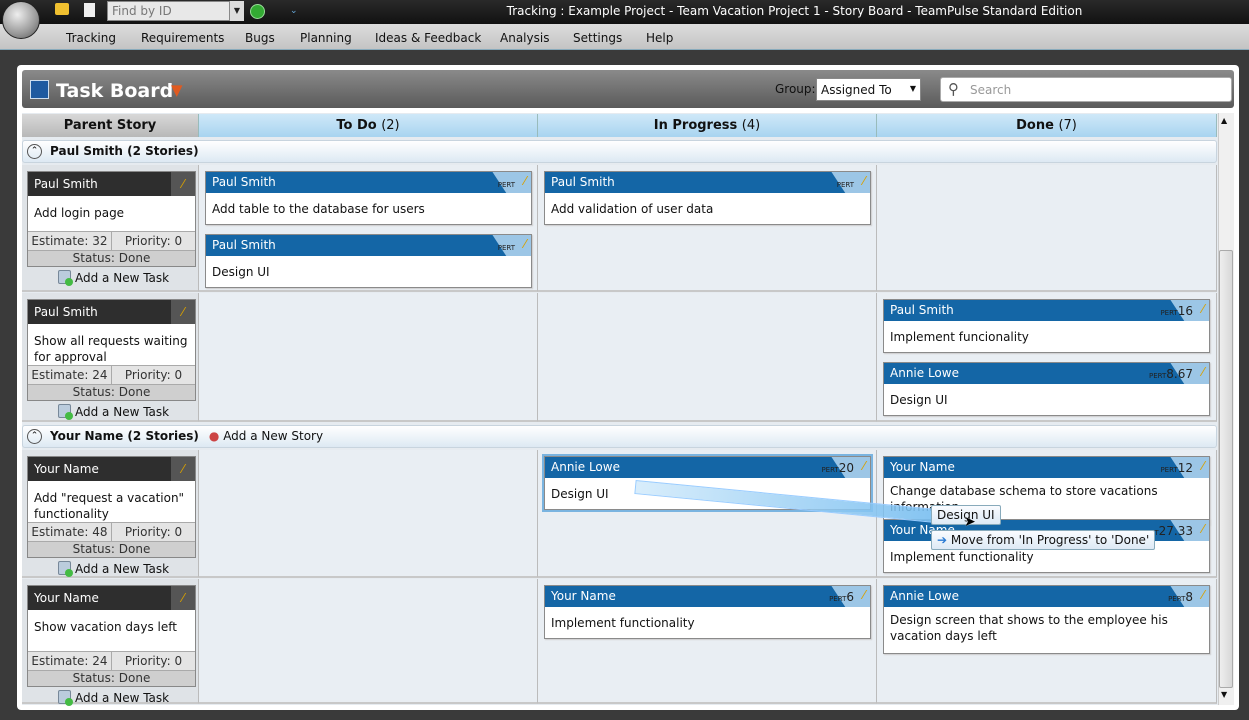 This screenshot has height=720, width=1249. Describe the element at coordinates (695, 125) in the screenshot. I see `column-label: In Progress` at that location.